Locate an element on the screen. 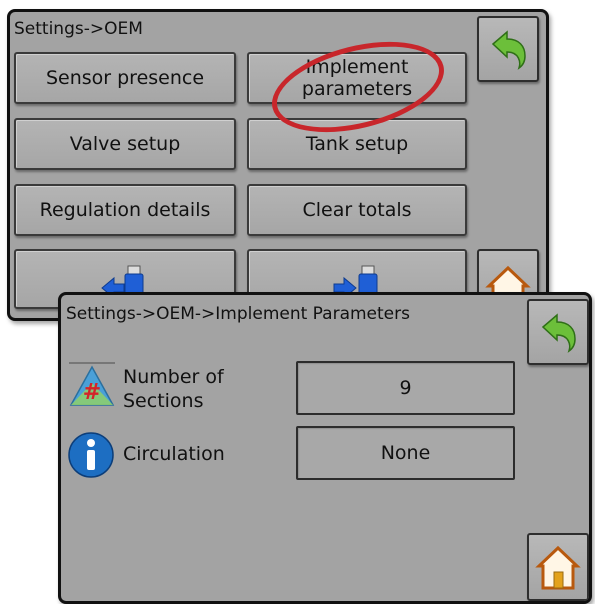 This screenshot has height=604, width=595. implement-parameters-label-line2: parameters is located at coordinates (357, 89).